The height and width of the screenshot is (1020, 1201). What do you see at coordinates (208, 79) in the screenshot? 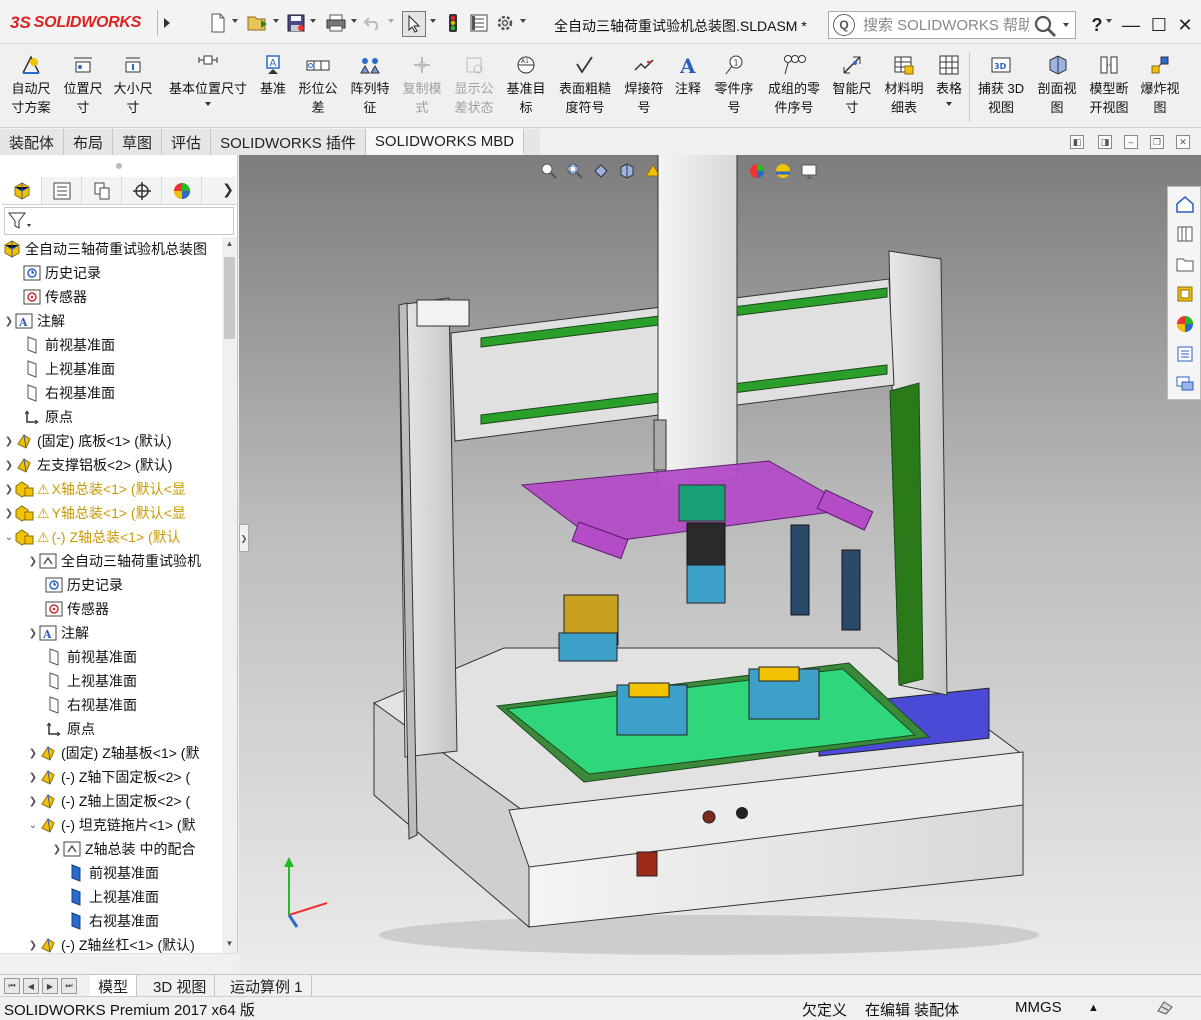
I see `basic-location-dim-button: 基本位置尺寸` at bounding box center [208, 79].